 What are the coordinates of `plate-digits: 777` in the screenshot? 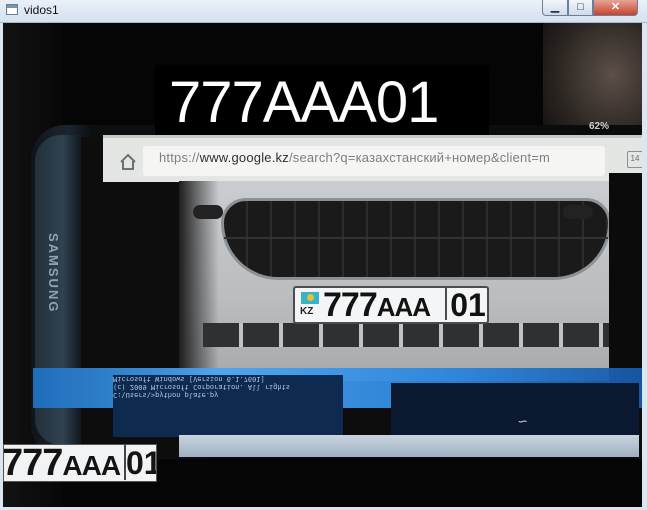 It's located at (350, 305).